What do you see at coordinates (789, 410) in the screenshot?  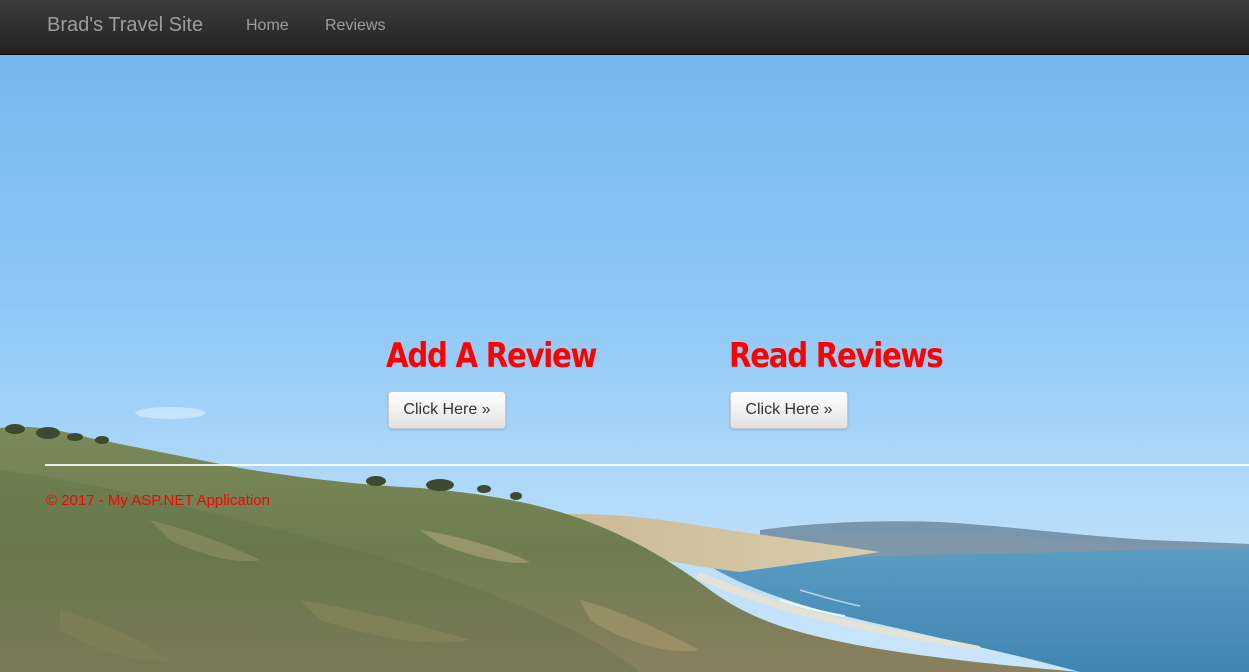 I see `read-reviews-button: Click Here »` at bounding box center [789, 410].